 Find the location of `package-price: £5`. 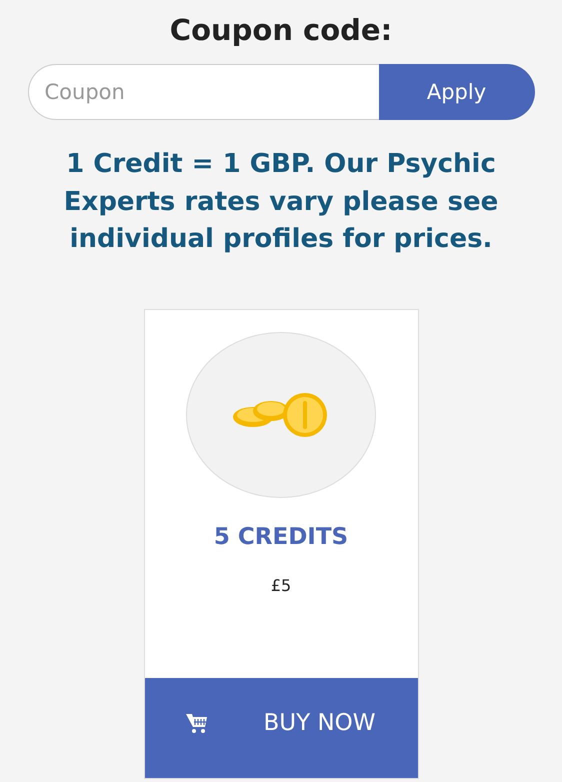

package-price: £5 is located at coordinates (281, 585).